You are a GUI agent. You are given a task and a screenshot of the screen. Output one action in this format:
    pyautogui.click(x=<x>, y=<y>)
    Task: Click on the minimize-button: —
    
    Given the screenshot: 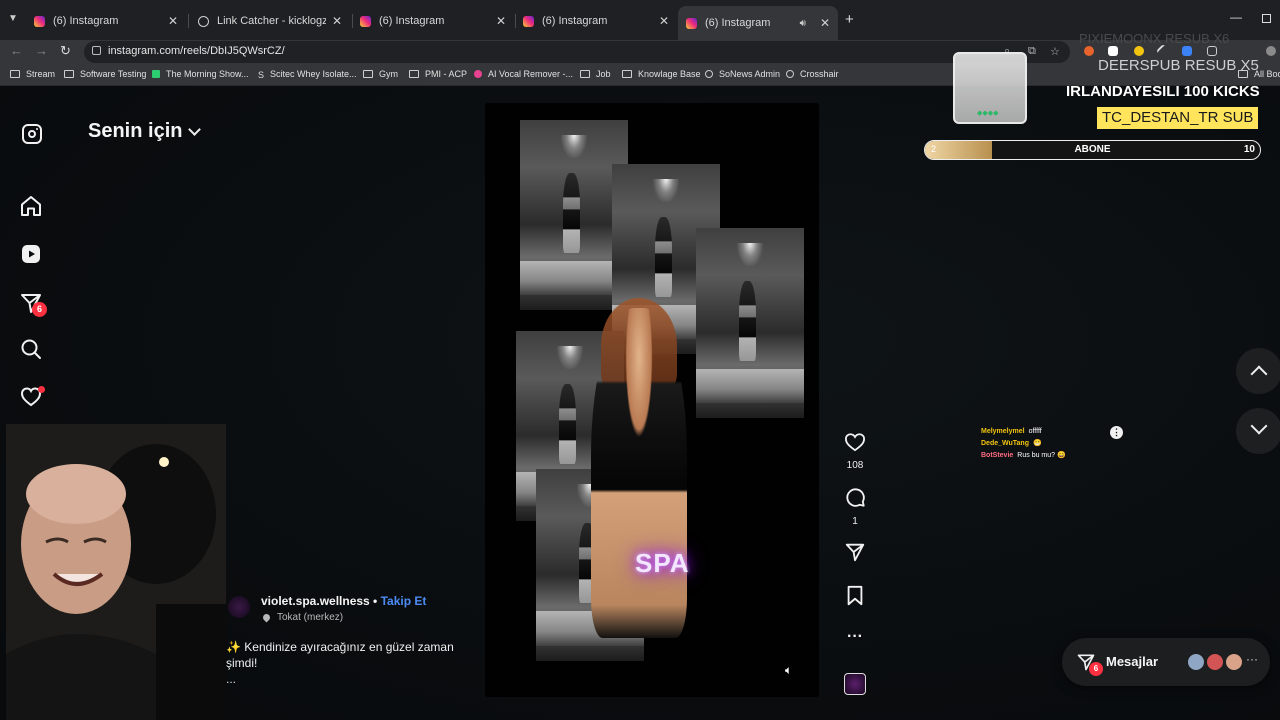 What is the action you would take?
    pyautogui.click(x=1236, y=17)
    